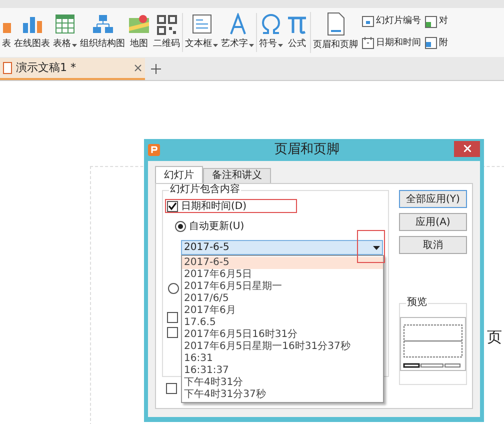 Image resolution: width=504 pixels, height=424 pixels. What do you see at coordinates (282, 311) in the screenshot?
I see `dropdown-option: 2017年6月` at bounding box center [282, 311].